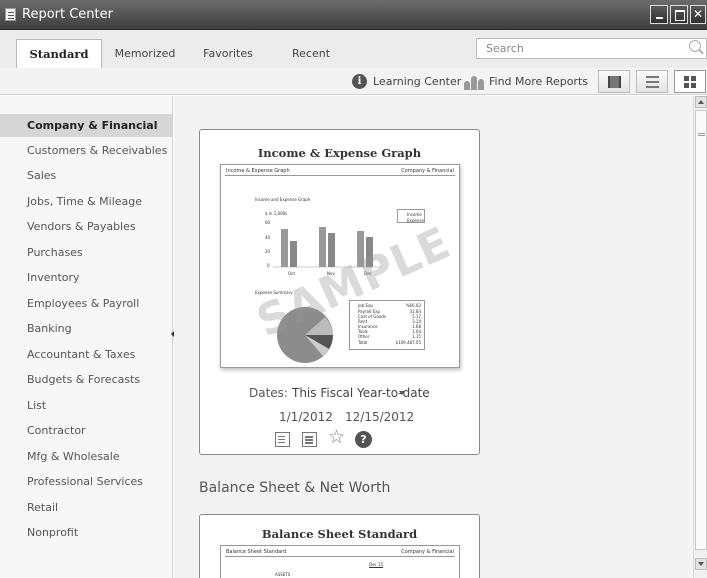 This screenshot has height=578, width=707. Describe the element at coordinates (652, 81) in the screenshot. I see `list-view-button` at that location.